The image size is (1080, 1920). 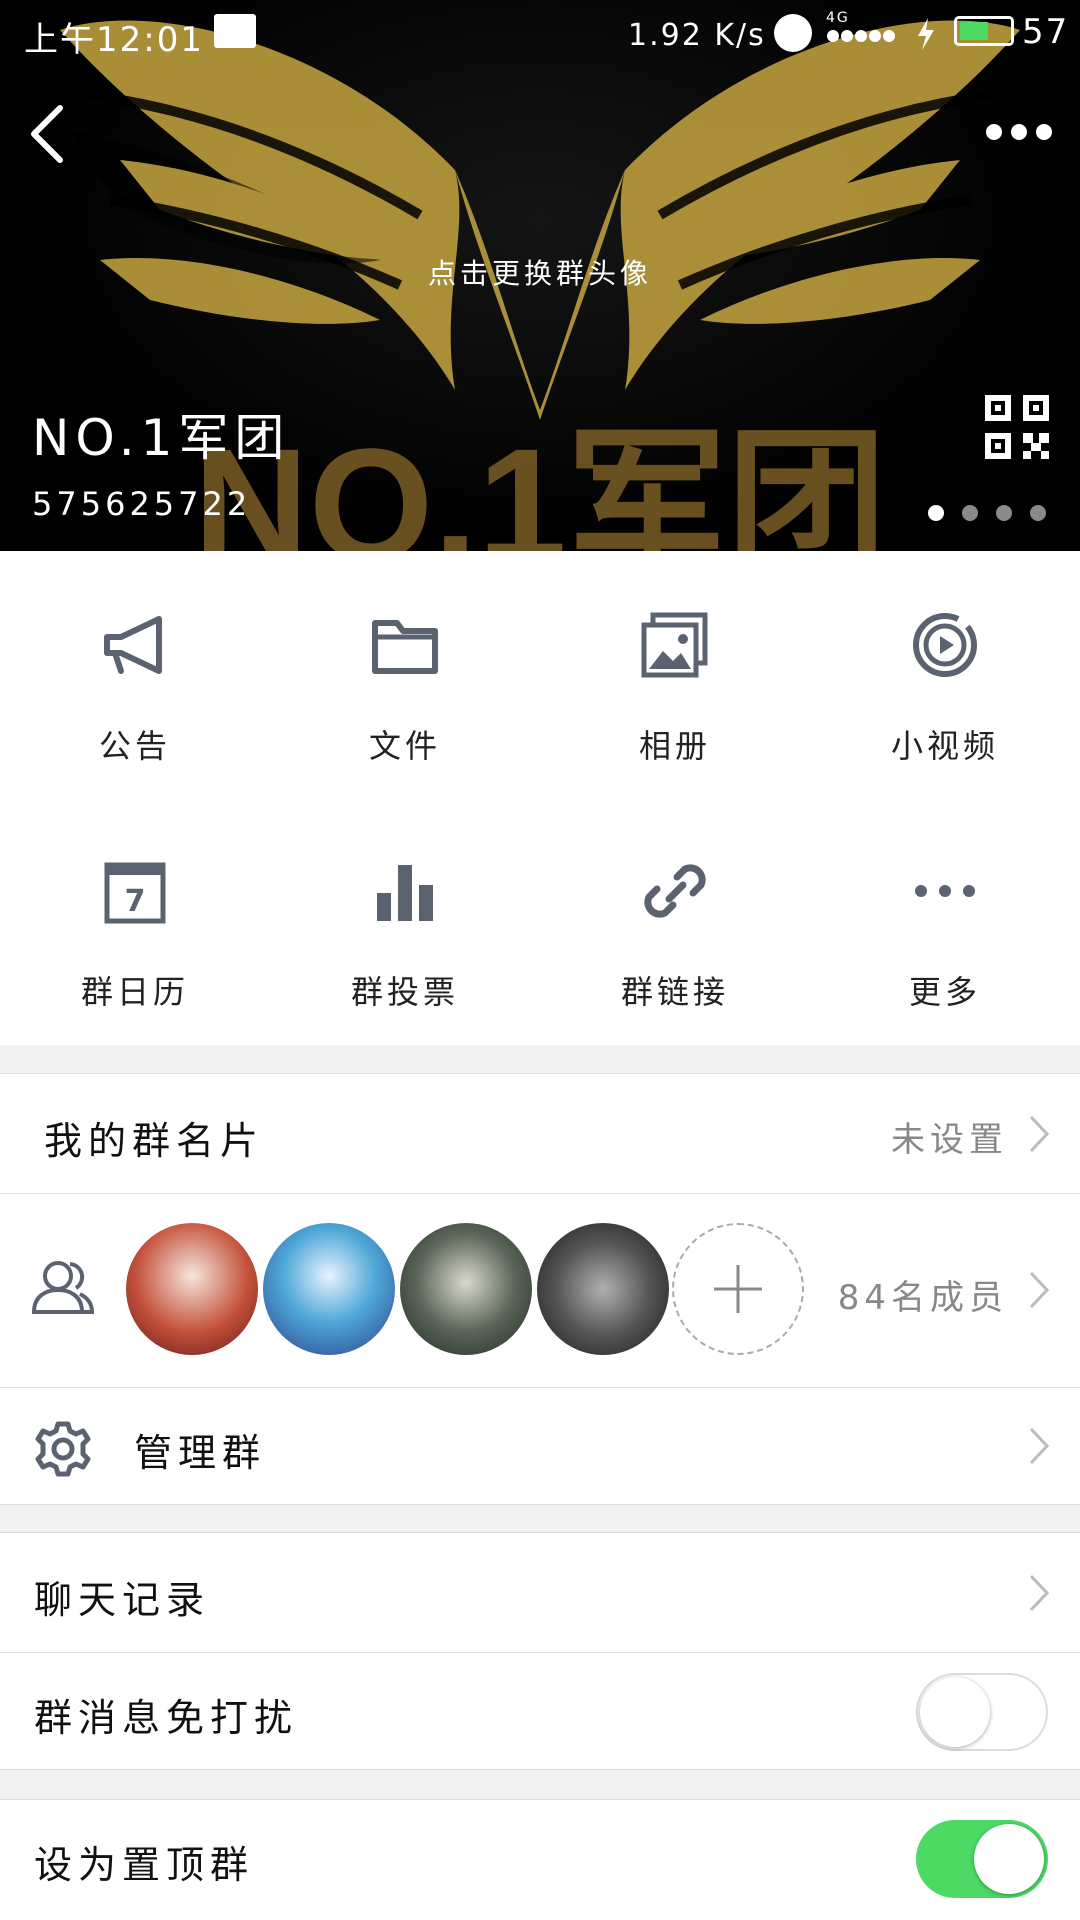 What do you see at coordinates (945, 645) in the screenshot?
I see `video-icon` at bounding box center [945, 645].